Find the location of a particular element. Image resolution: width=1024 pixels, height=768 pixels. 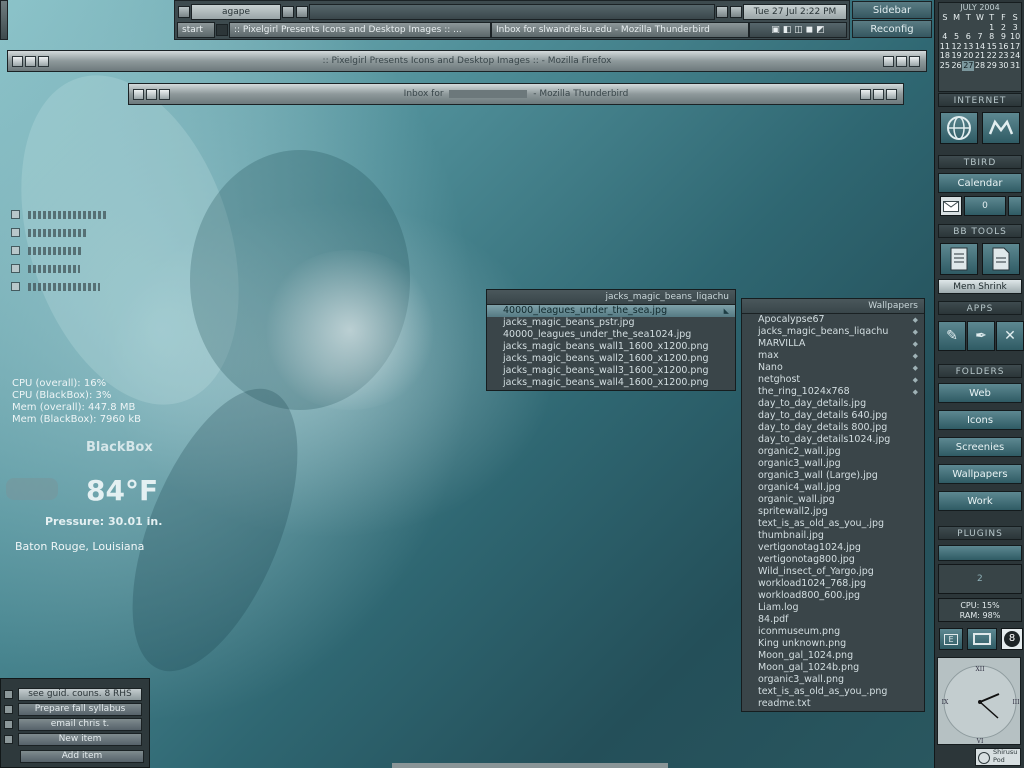

workspace-next-button is located at coordinates (302, 11).